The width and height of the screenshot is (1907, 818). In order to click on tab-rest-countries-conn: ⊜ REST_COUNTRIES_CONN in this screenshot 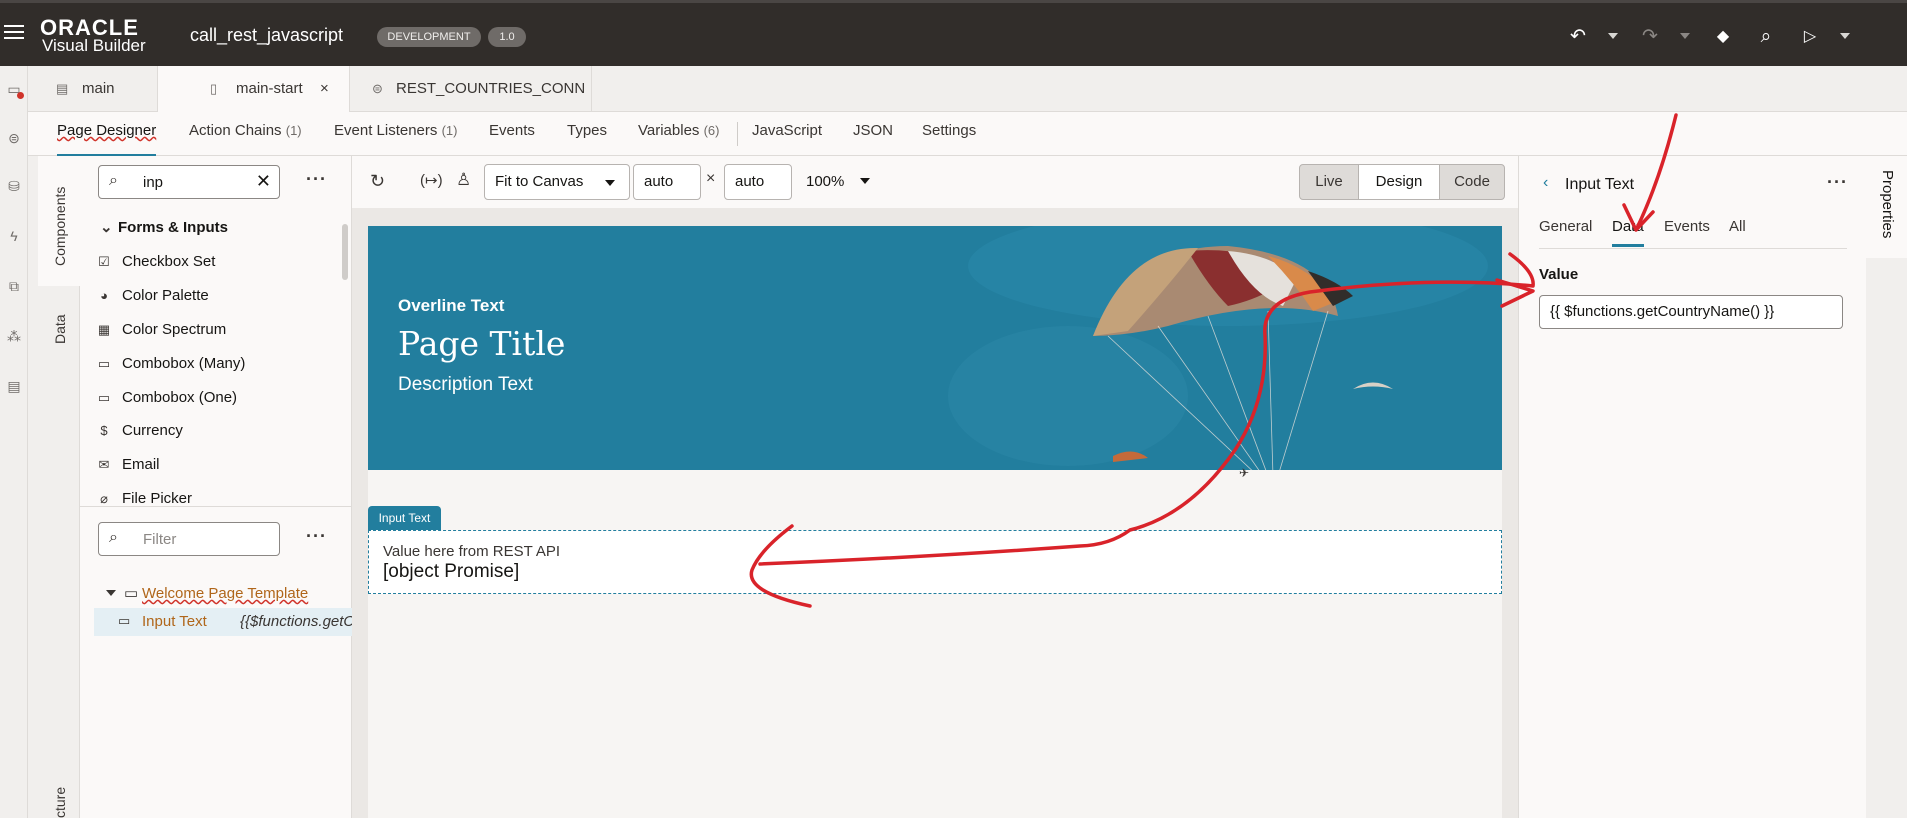, I will do `click(471, 89)`.